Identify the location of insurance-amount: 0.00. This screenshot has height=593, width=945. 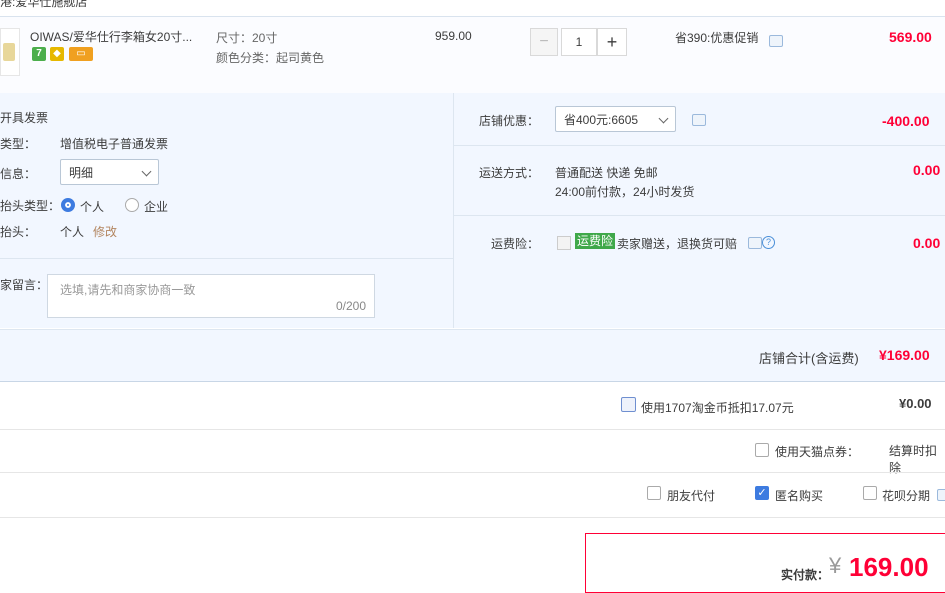
(927, 243).